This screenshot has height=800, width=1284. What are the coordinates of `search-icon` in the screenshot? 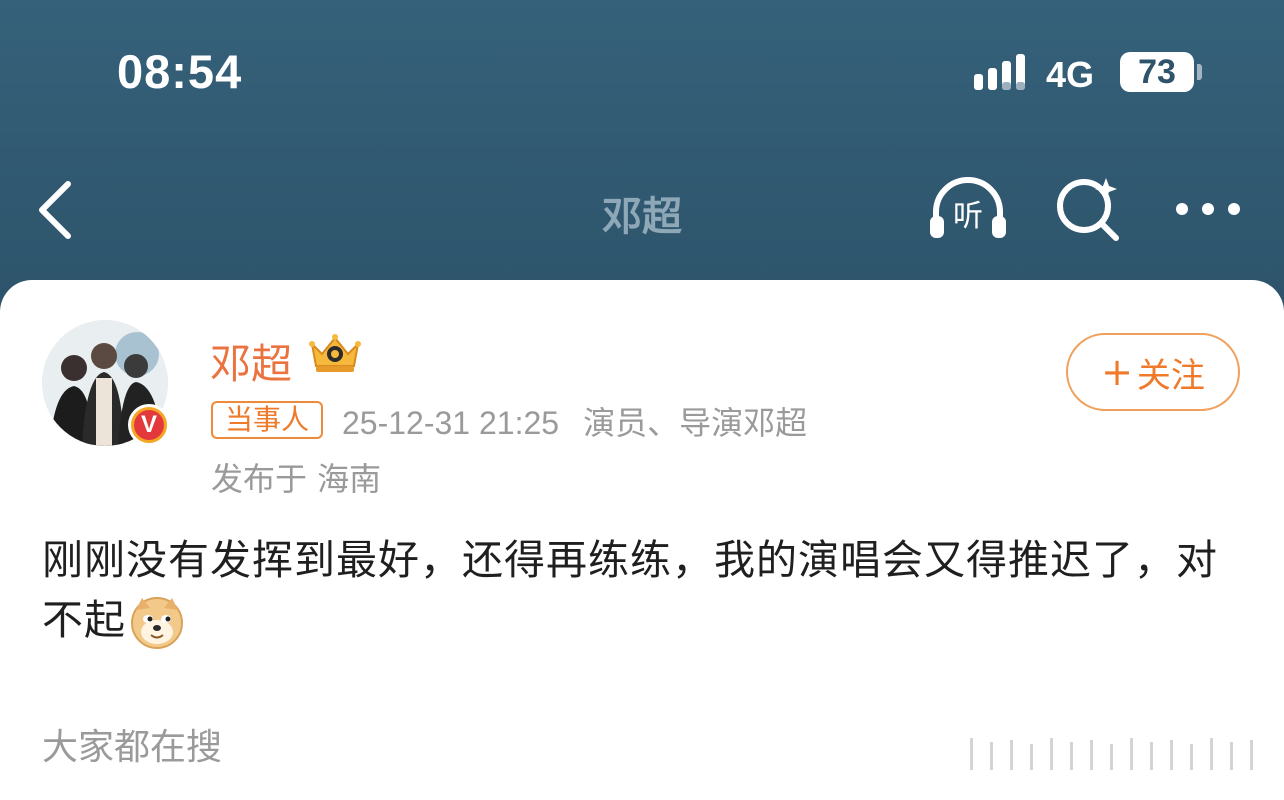 It's located at (1088, 208).